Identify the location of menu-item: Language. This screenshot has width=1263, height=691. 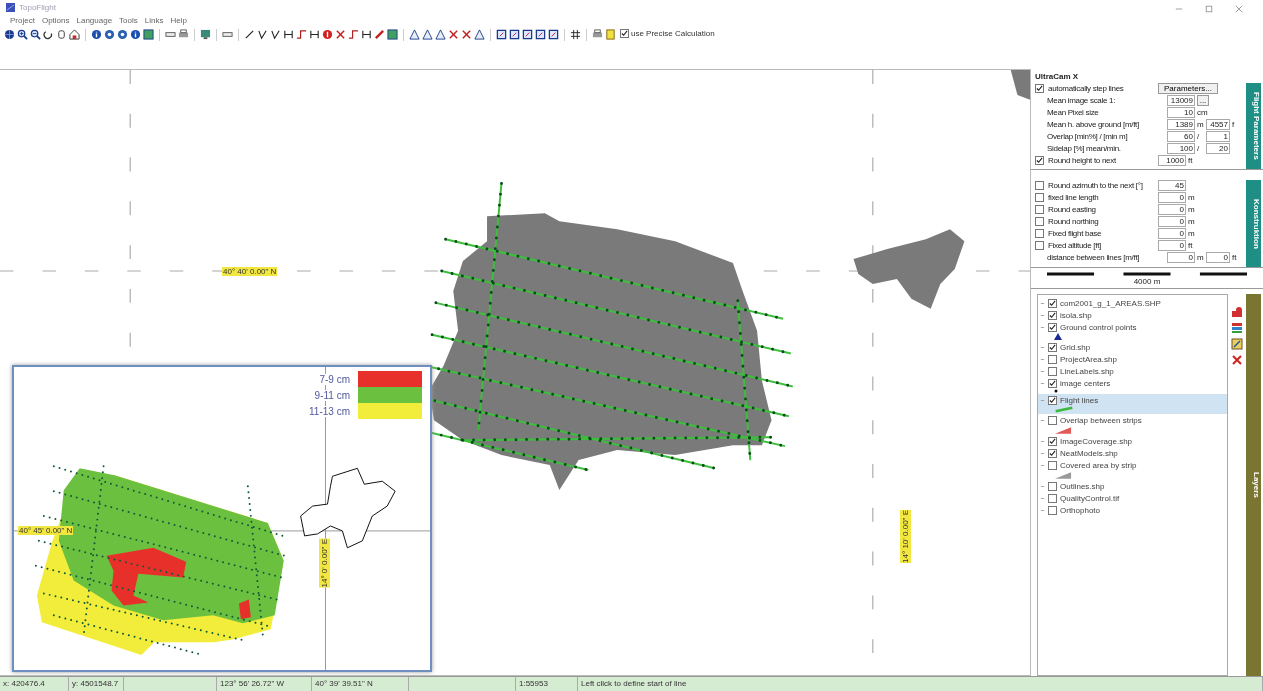
(94, 20).